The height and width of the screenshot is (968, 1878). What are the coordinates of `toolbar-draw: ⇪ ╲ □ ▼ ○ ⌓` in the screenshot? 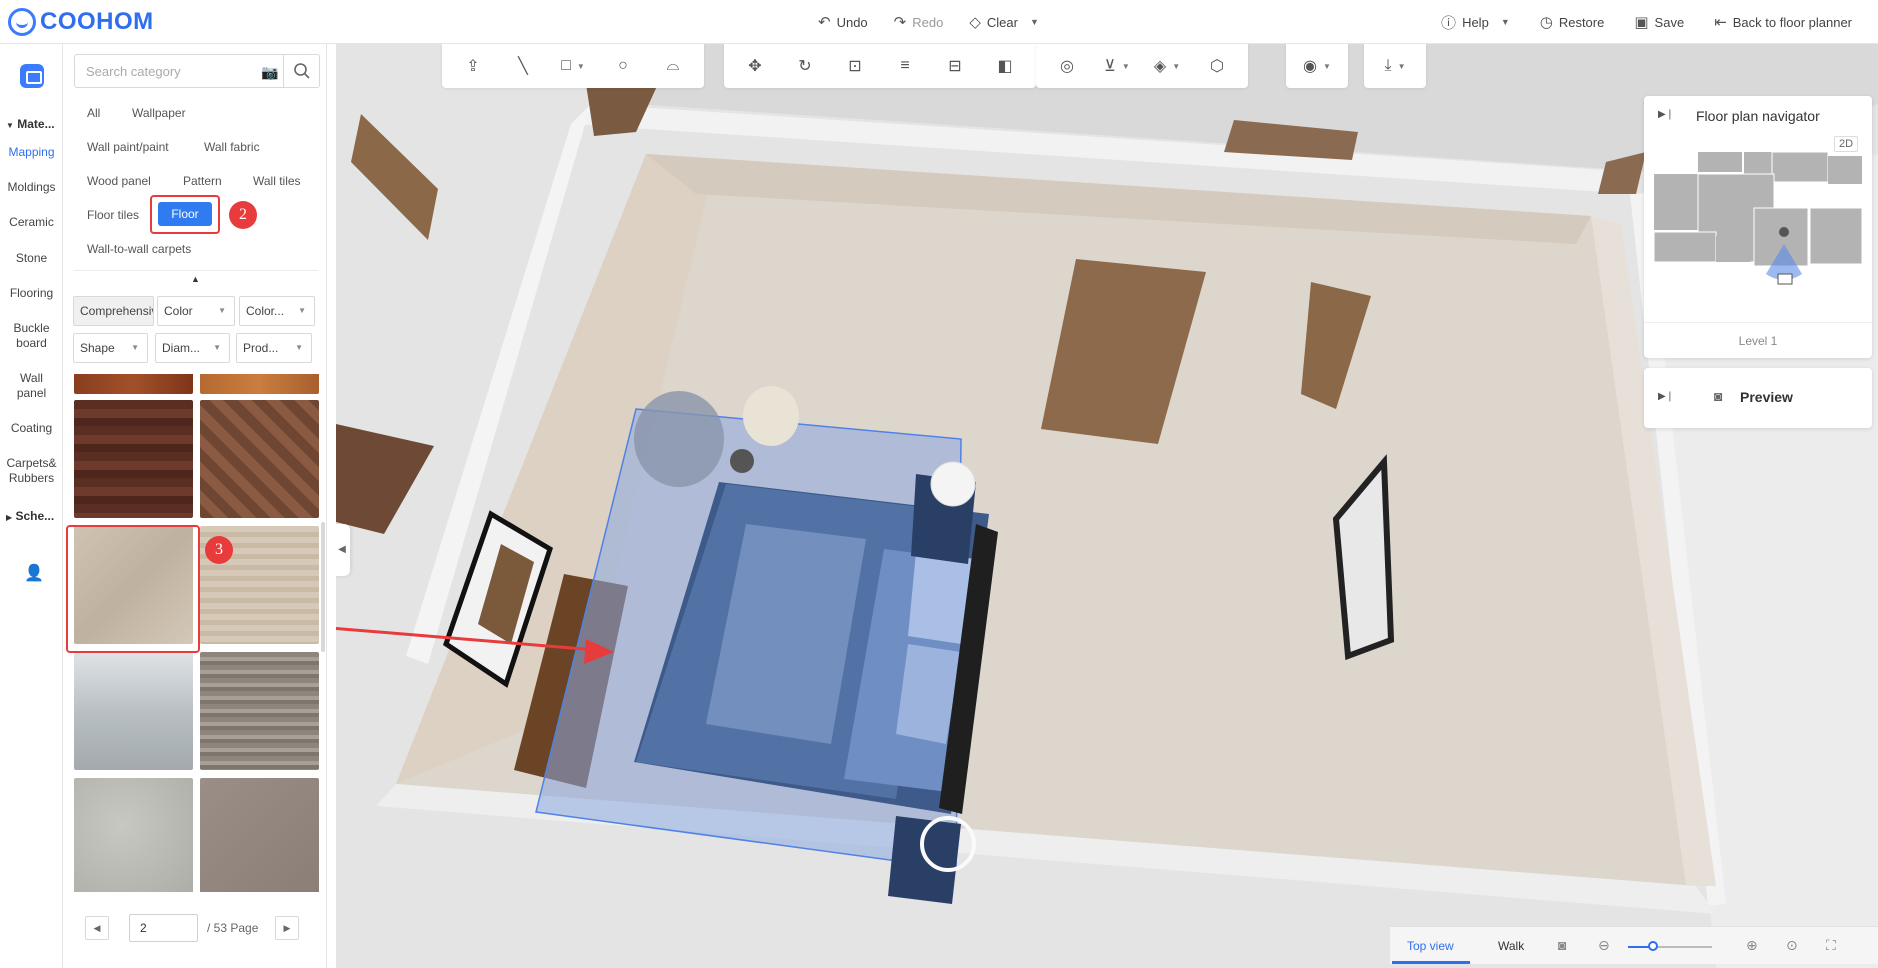 It's located at (573, 66).